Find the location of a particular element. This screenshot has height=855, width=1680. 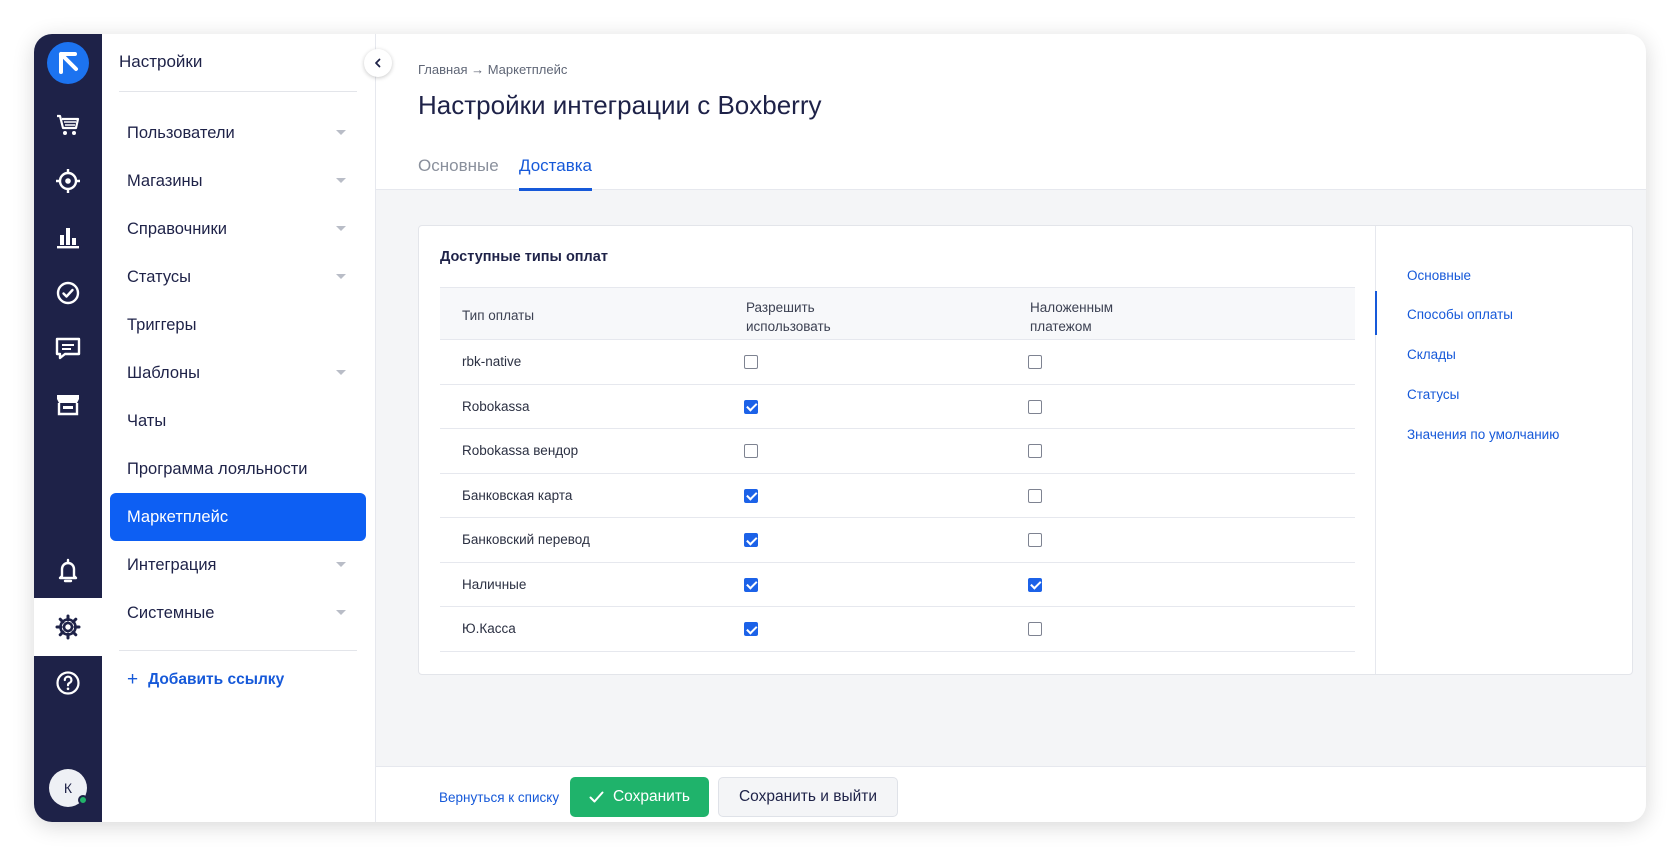

sidebar-item-label: Маркетплейс is located at coordinates (178, 516).